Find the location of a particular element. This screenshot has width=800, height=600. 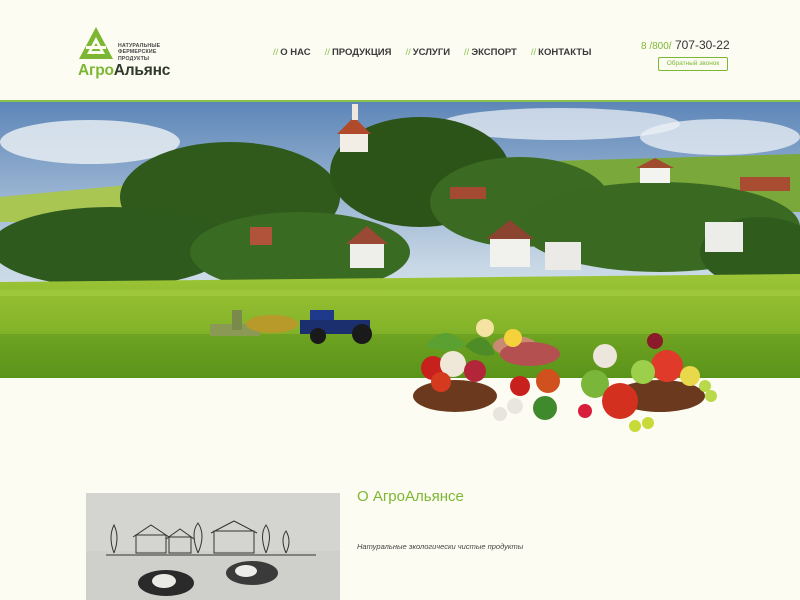

logo-name: АгроАльянс is located at coordinates (124, 71).